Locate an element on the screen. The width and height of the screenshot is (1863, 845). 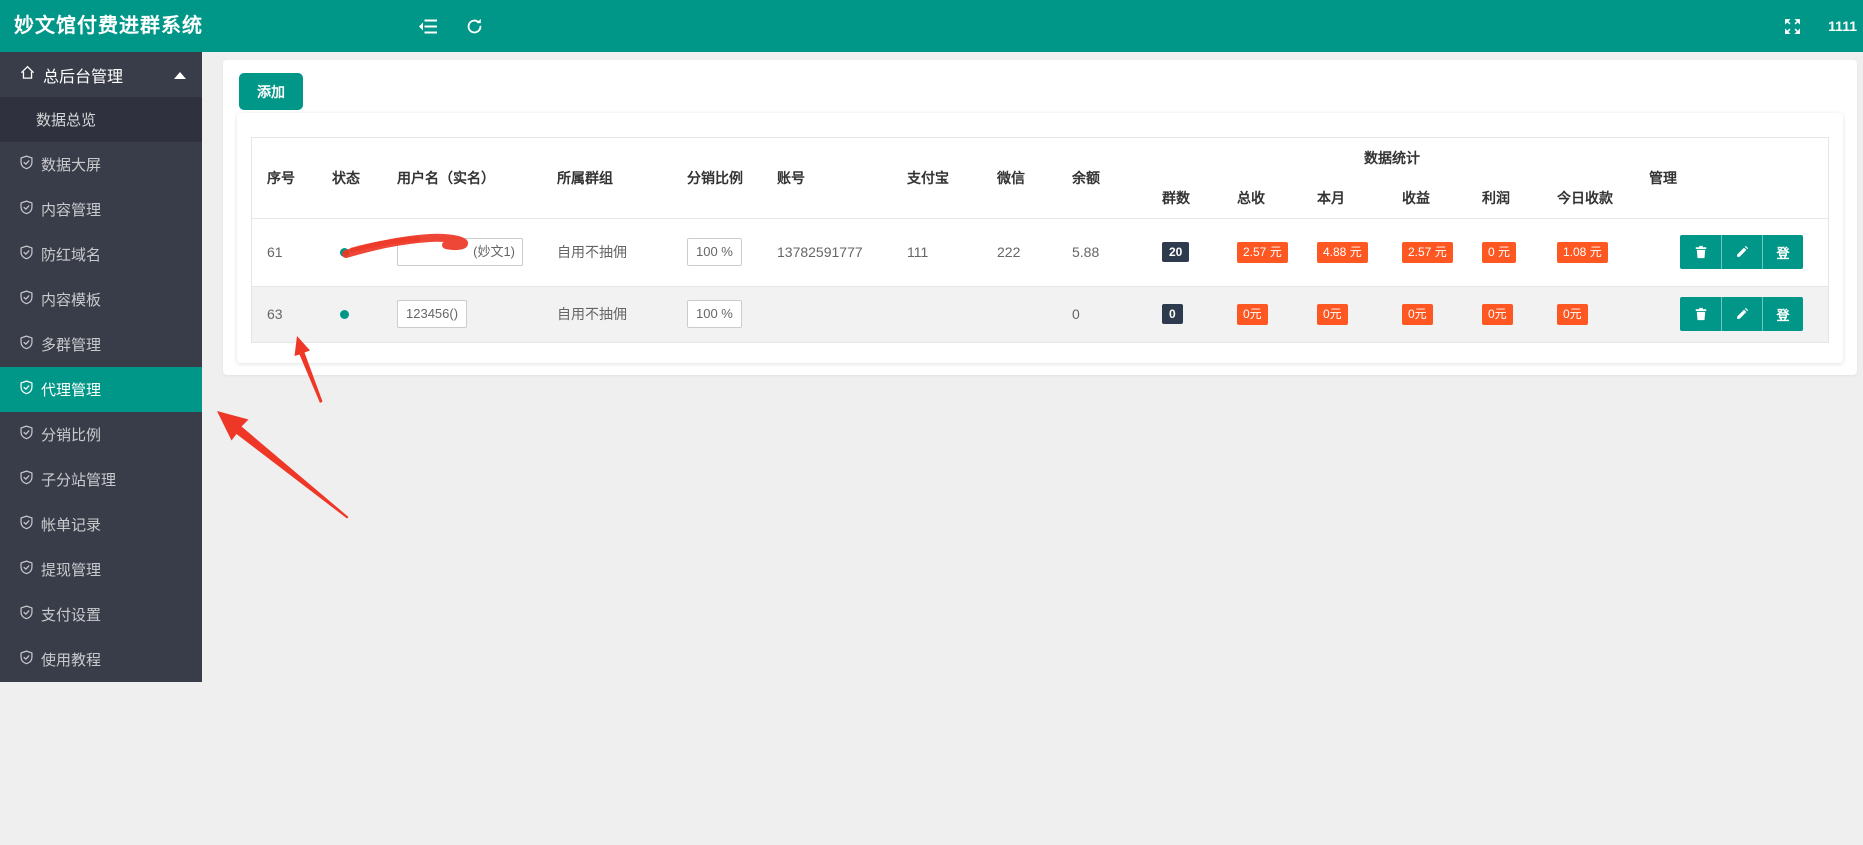
total-badge: 0元 is located at coordinates (1252, 314).